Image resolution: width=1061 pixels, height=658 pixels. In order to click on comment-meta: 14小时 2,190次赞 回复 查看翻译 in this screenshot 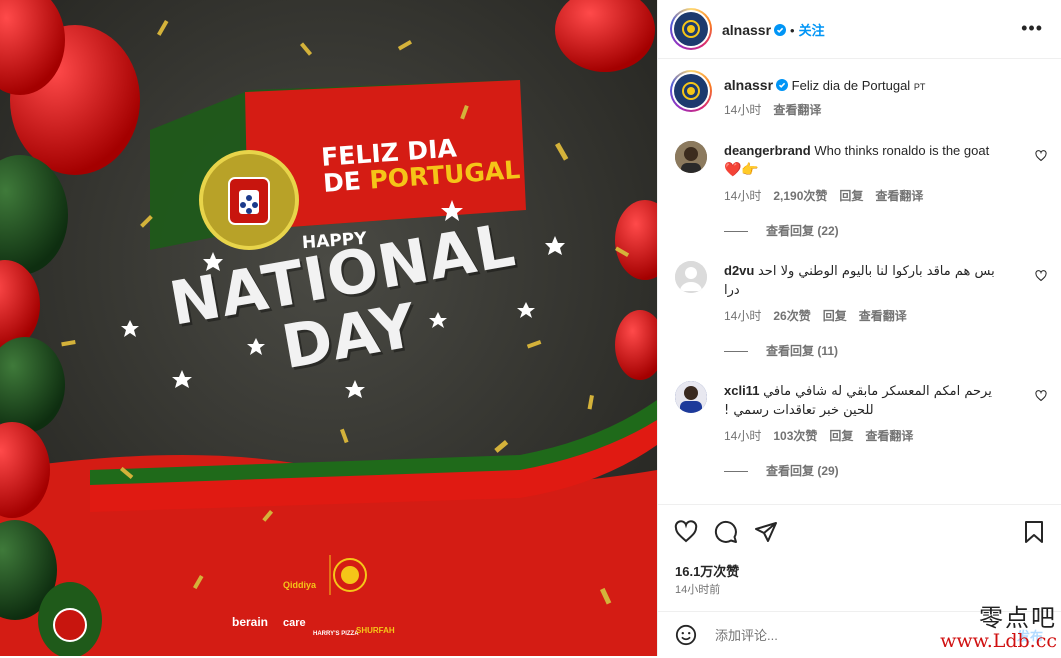, I will do `click(829, 195)`.